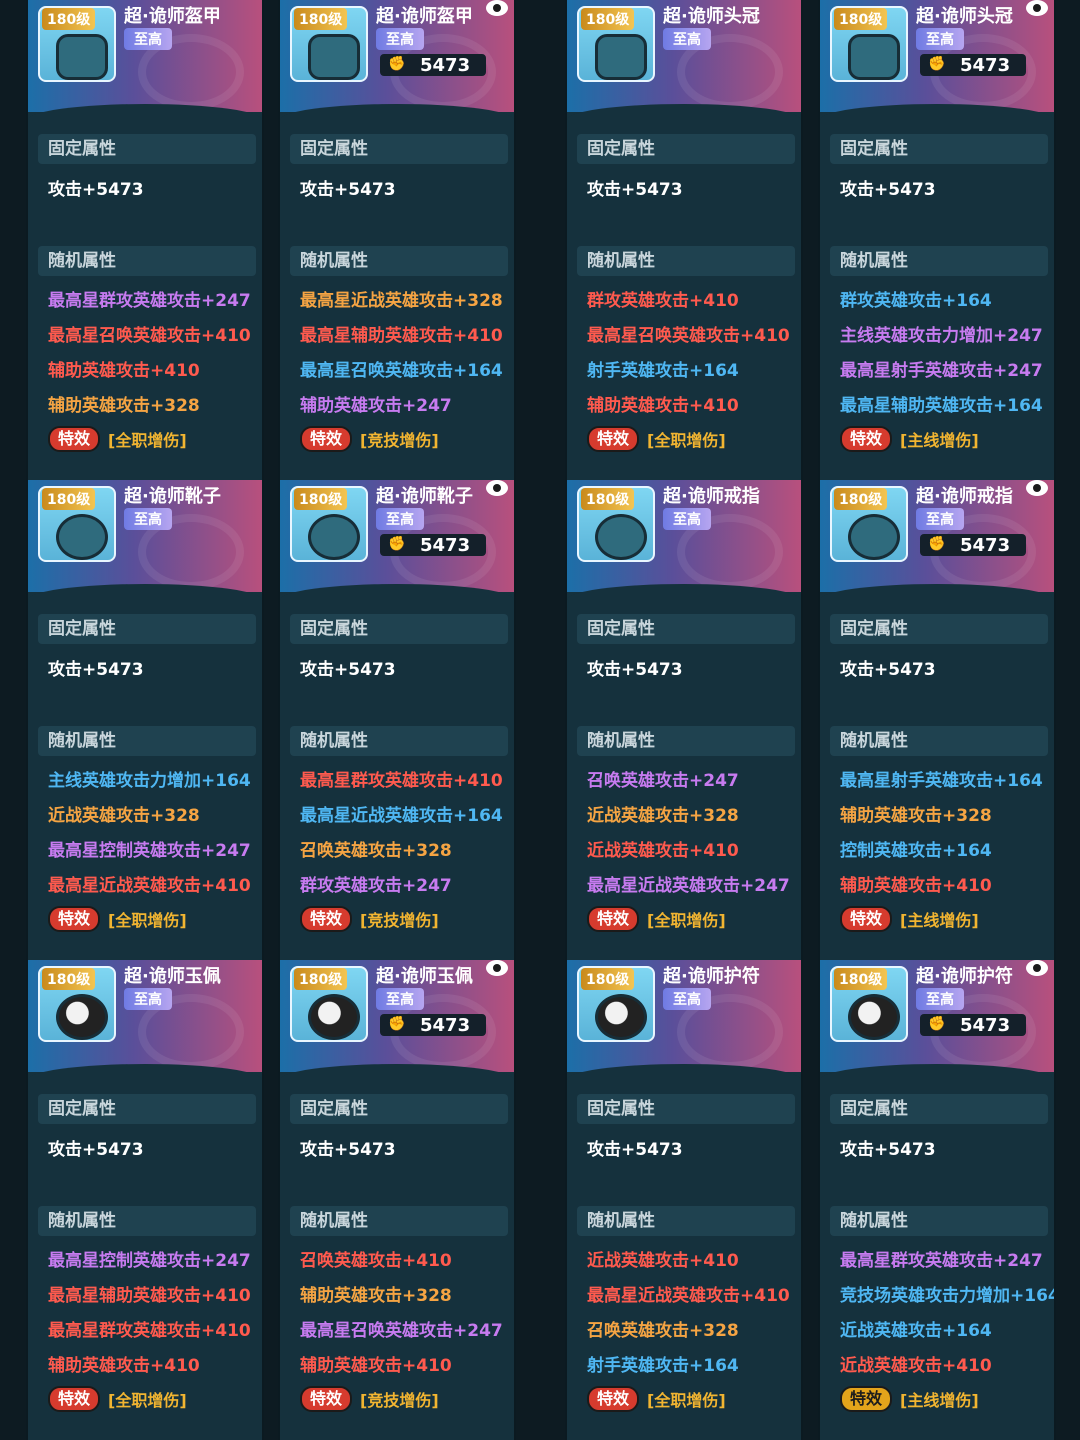  What do you see at coordinates (874, 57) in the screenshot?
I see `crown-icon` at bounding box center [874, 57].